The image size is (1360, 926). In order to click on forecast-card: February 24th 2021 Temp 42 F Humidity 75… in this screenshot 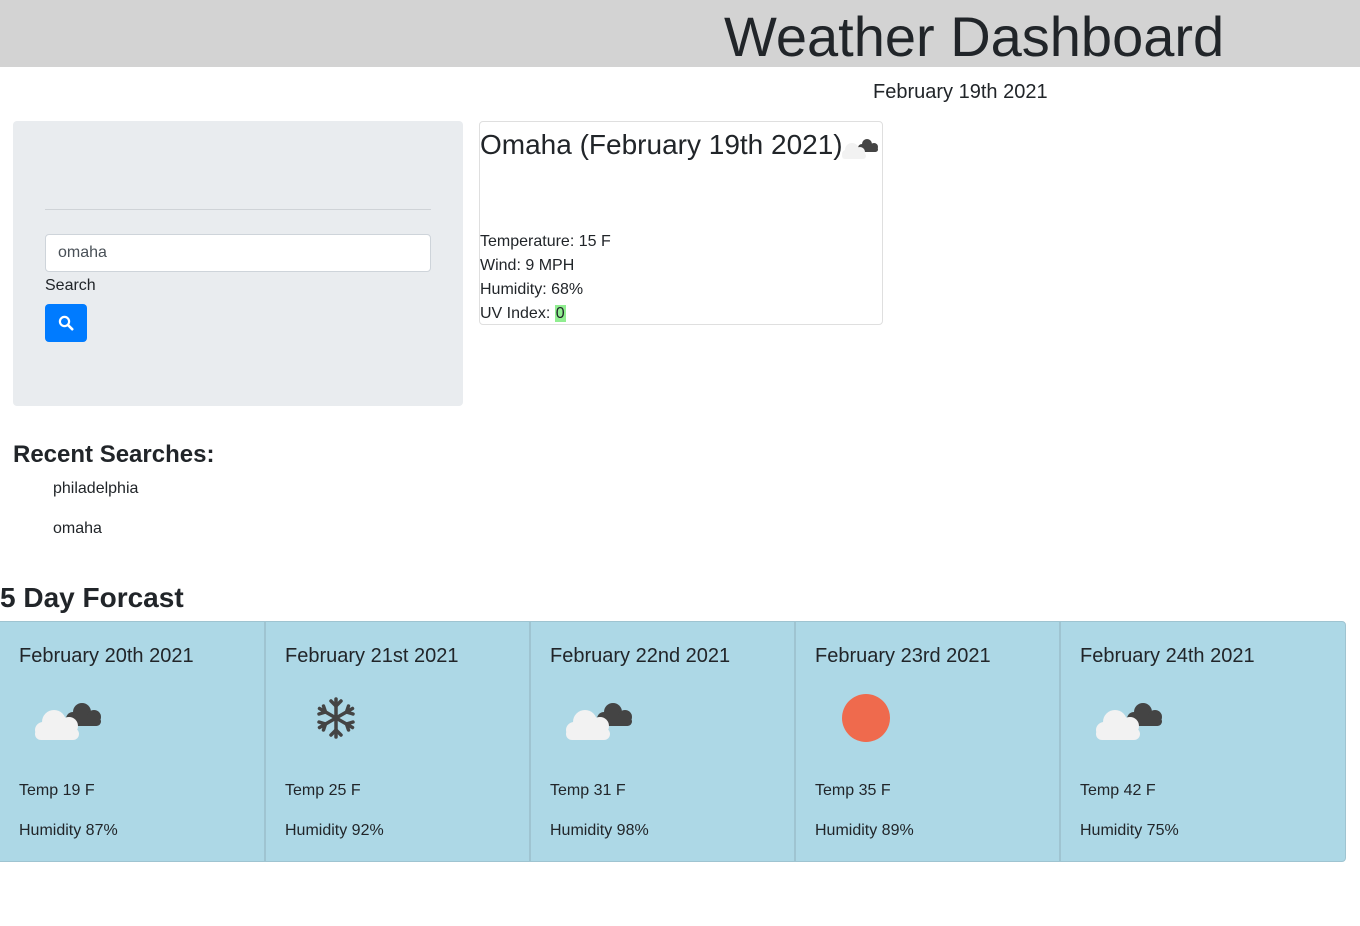, I will do `click(1203, 741)`.